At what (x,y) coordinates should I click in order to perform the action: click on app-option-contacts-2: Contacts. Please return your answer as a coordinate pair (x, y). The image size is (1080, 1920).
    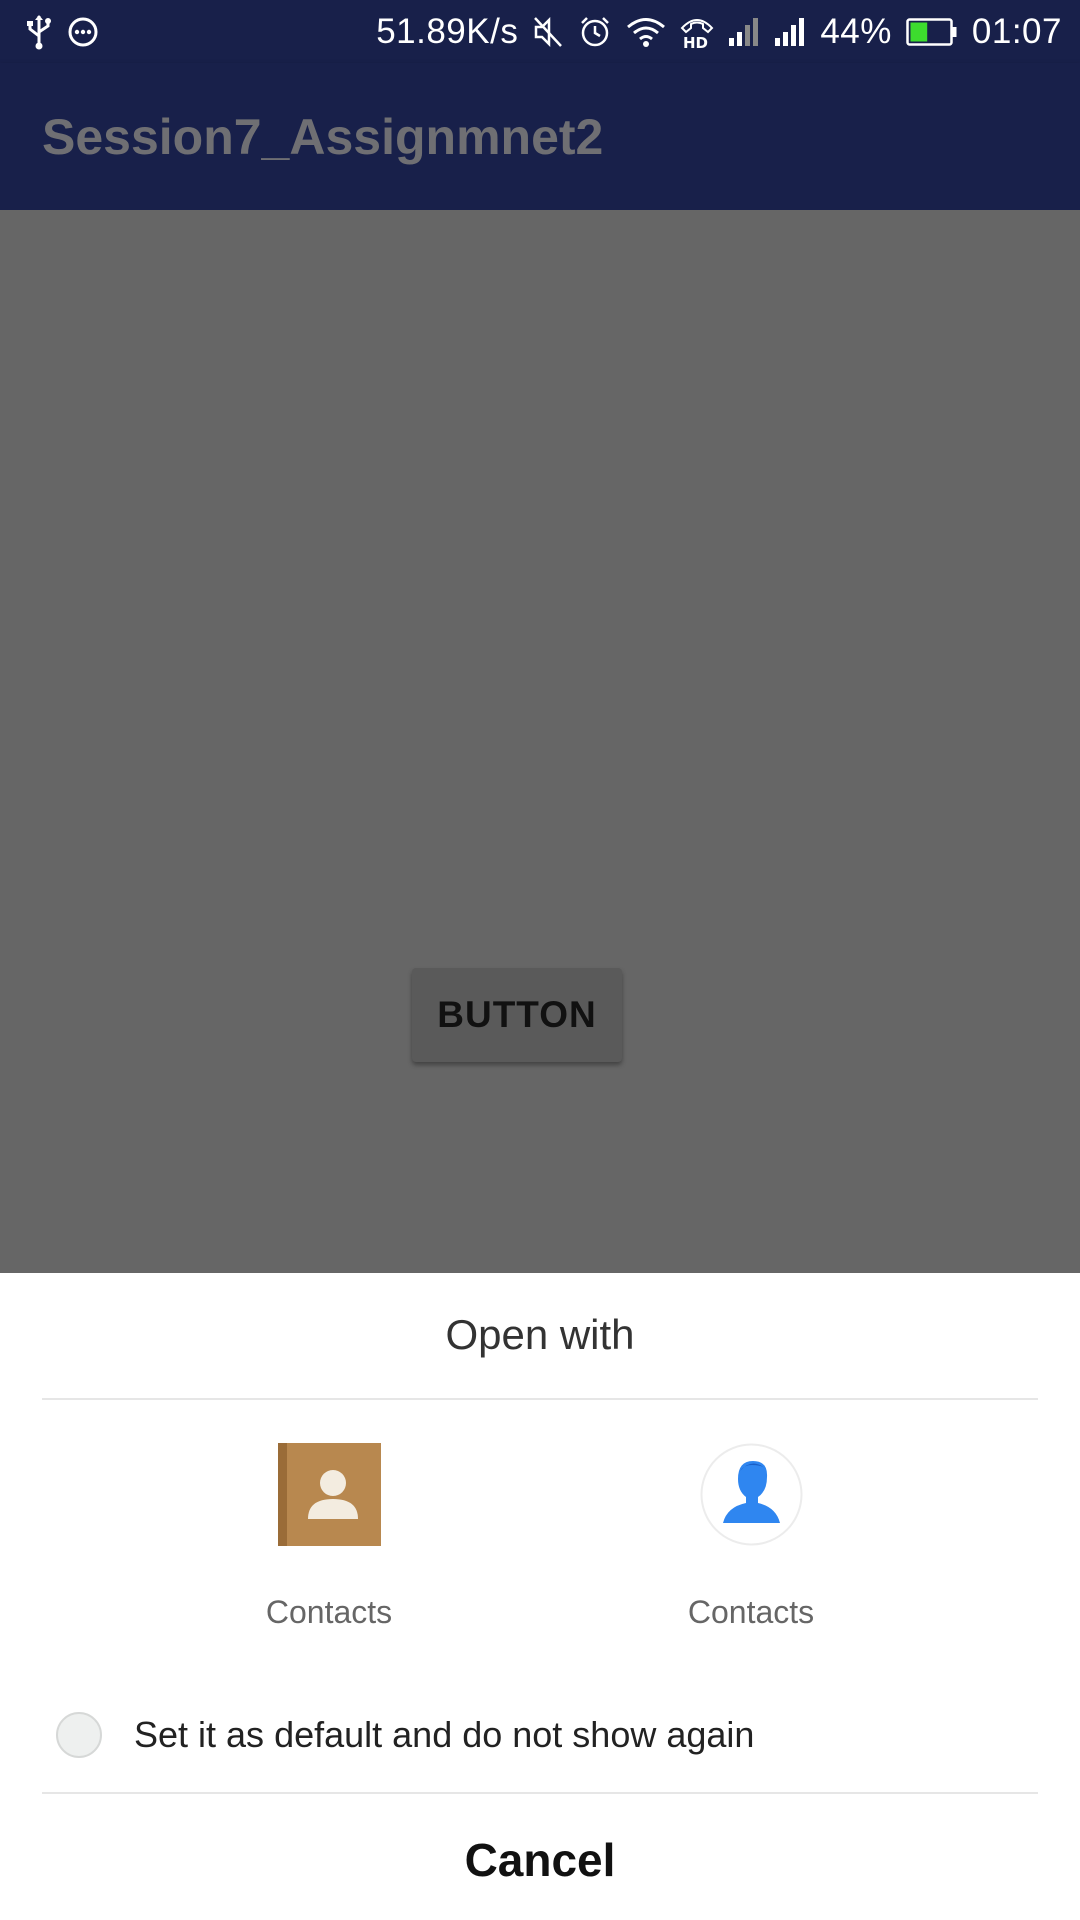
    Looking at the image, I should click on (751, 1543).